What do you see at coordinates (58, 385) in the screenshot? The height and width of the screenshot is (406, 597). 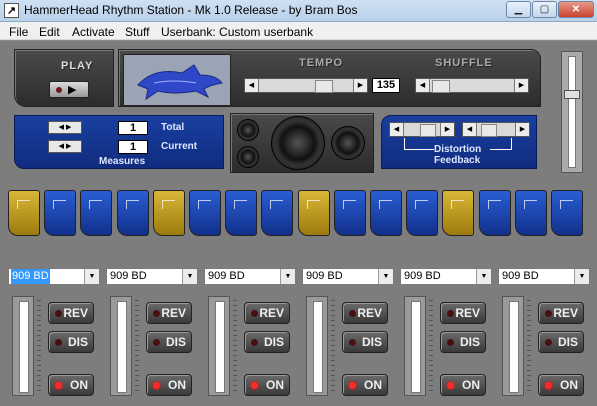 I see `on-led-icon` at bounding box center [58, 385].